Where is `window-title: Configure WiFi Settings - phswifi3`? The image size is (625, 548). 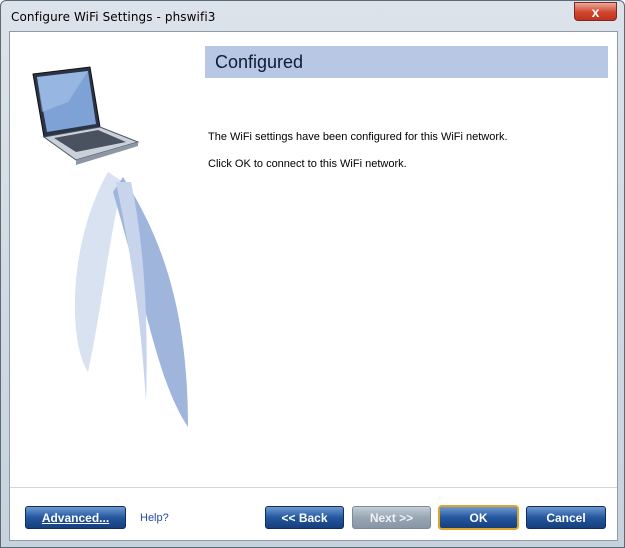
window-title: Configure WiFi Settings - phswifi3 is located at coordinates (113, 17).